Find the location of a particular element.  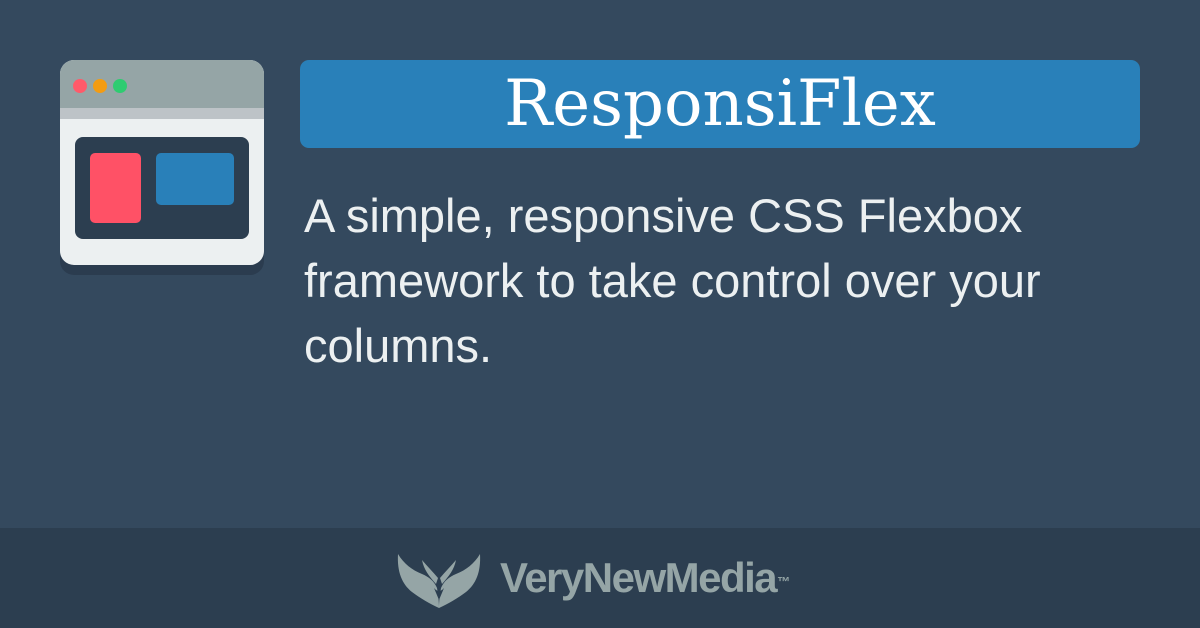

browser-content-area is located at coordinates (162, 188).